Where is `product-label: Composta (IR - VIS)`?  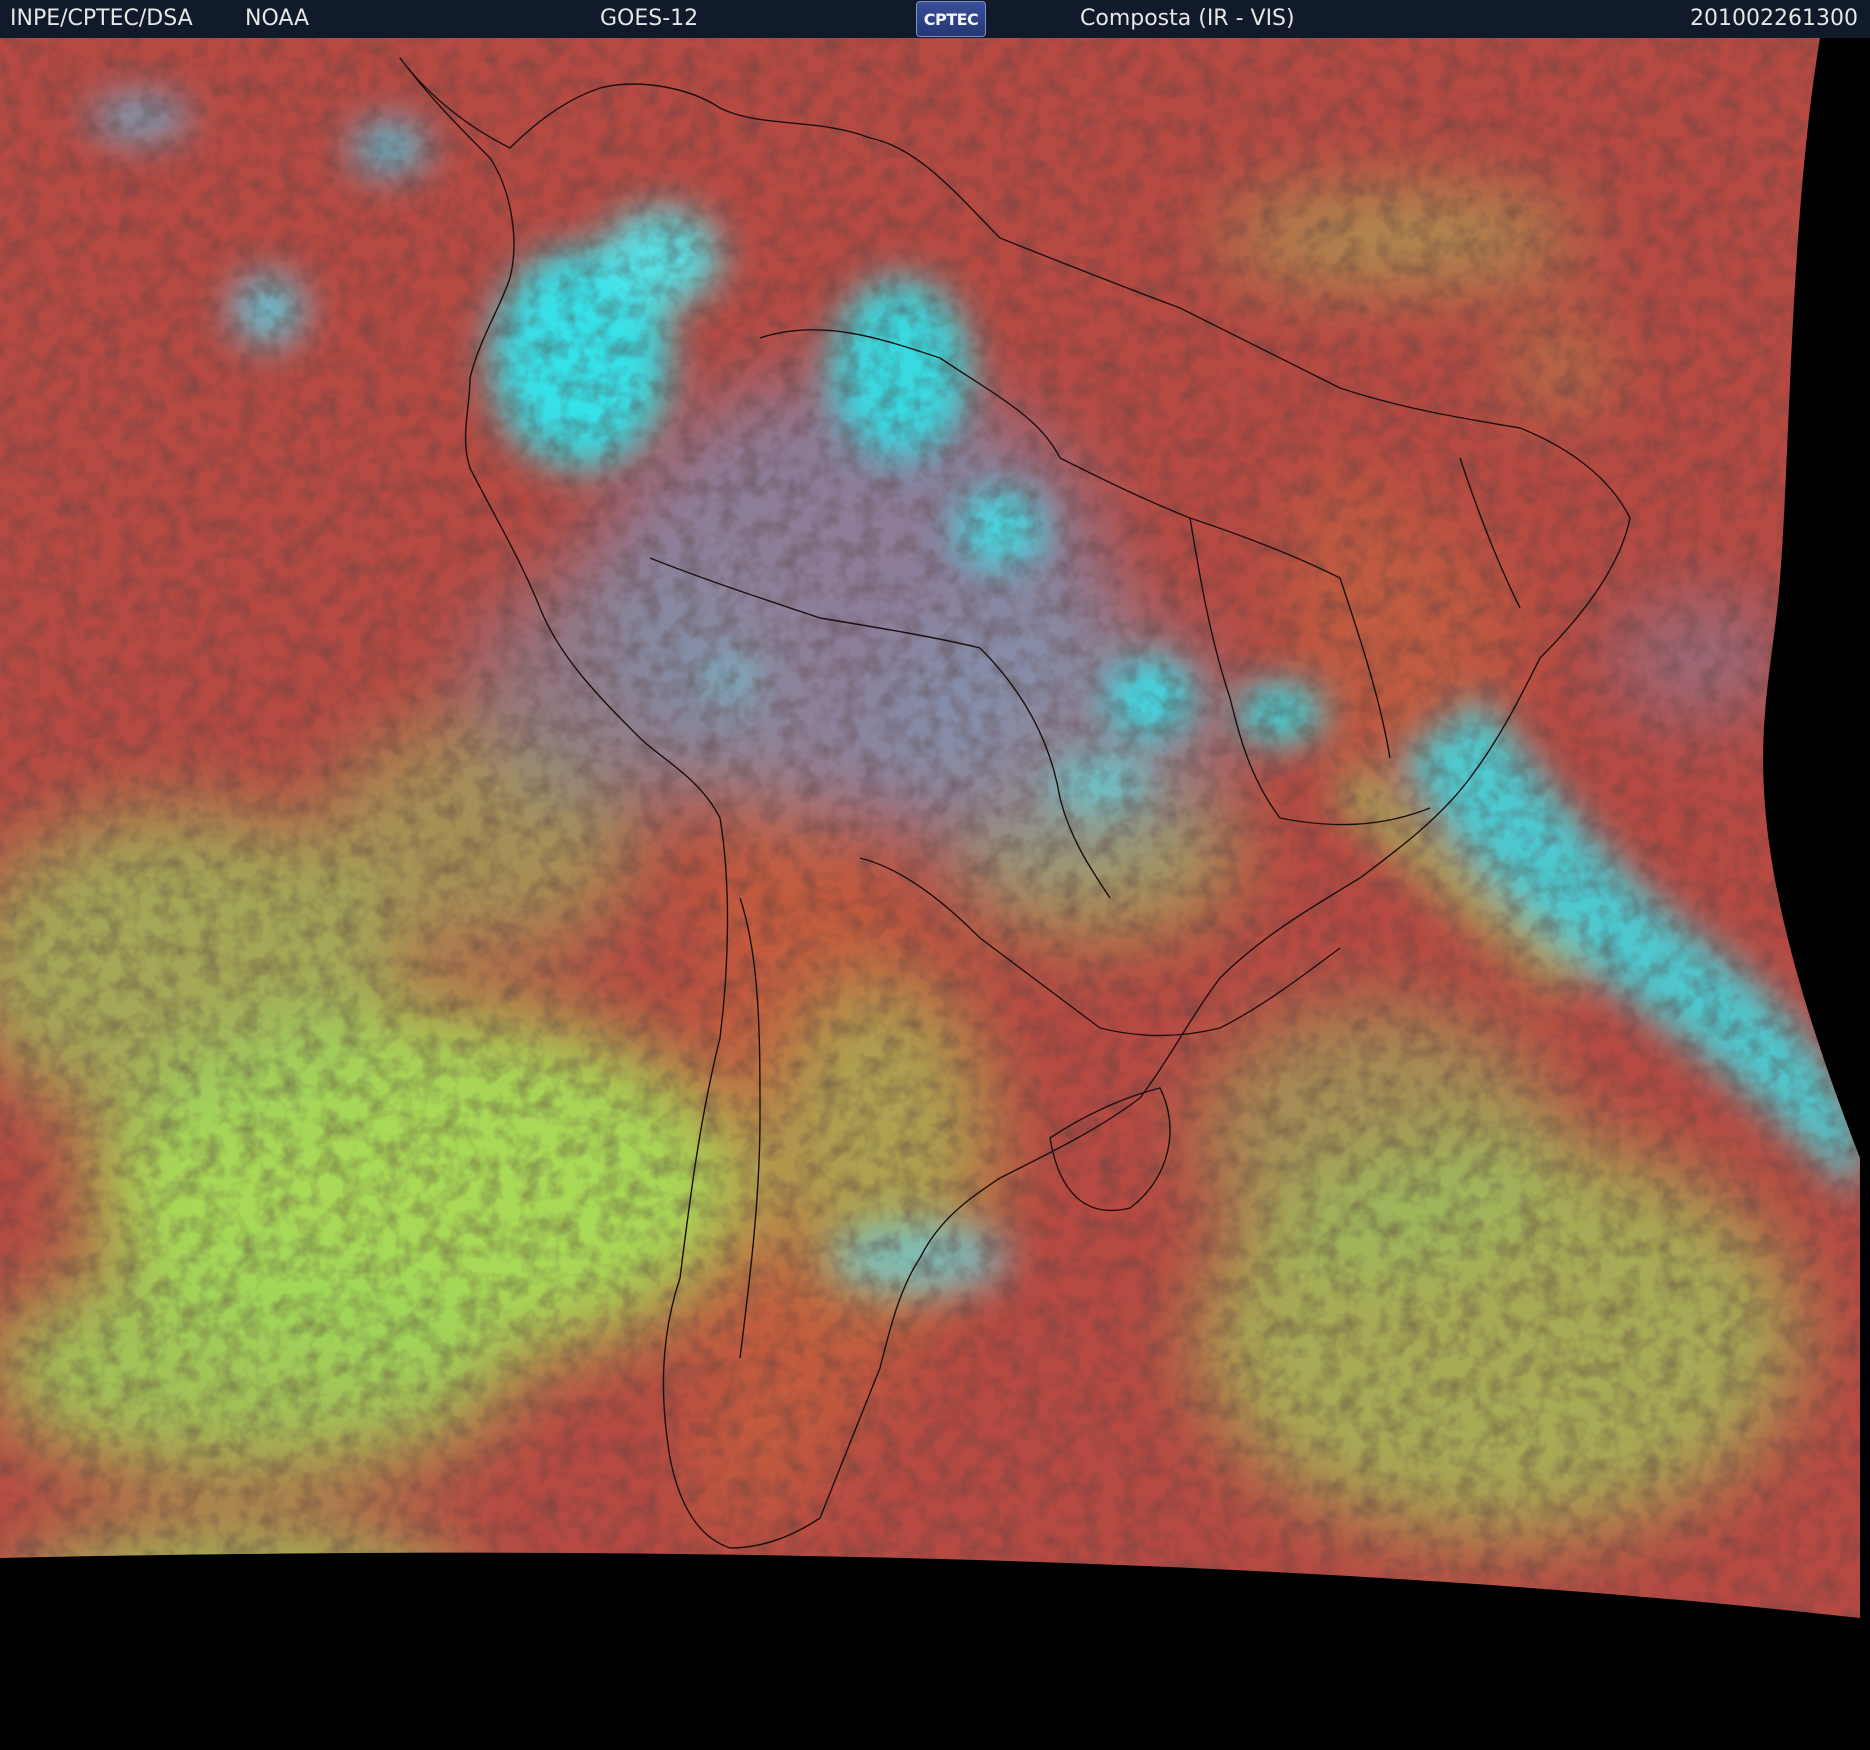 product-label: Composta (IR - VIS) is located at coordinates (1187, 18).